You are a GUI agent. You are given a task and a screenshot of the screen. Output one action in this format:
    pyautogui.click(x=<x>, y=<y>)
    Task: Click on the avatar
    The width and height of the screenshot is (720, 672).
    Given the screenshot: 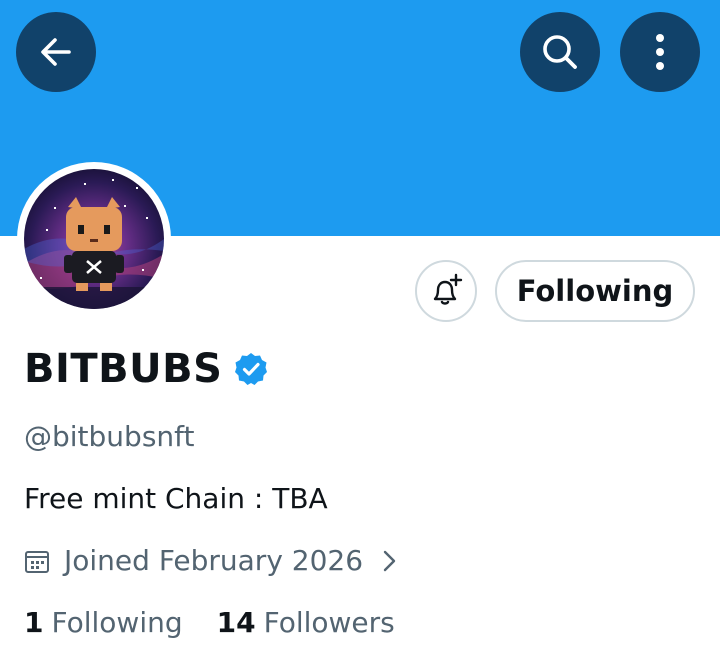 What is the action you would take?
    pyautogui.click(x=94, y=239)
    